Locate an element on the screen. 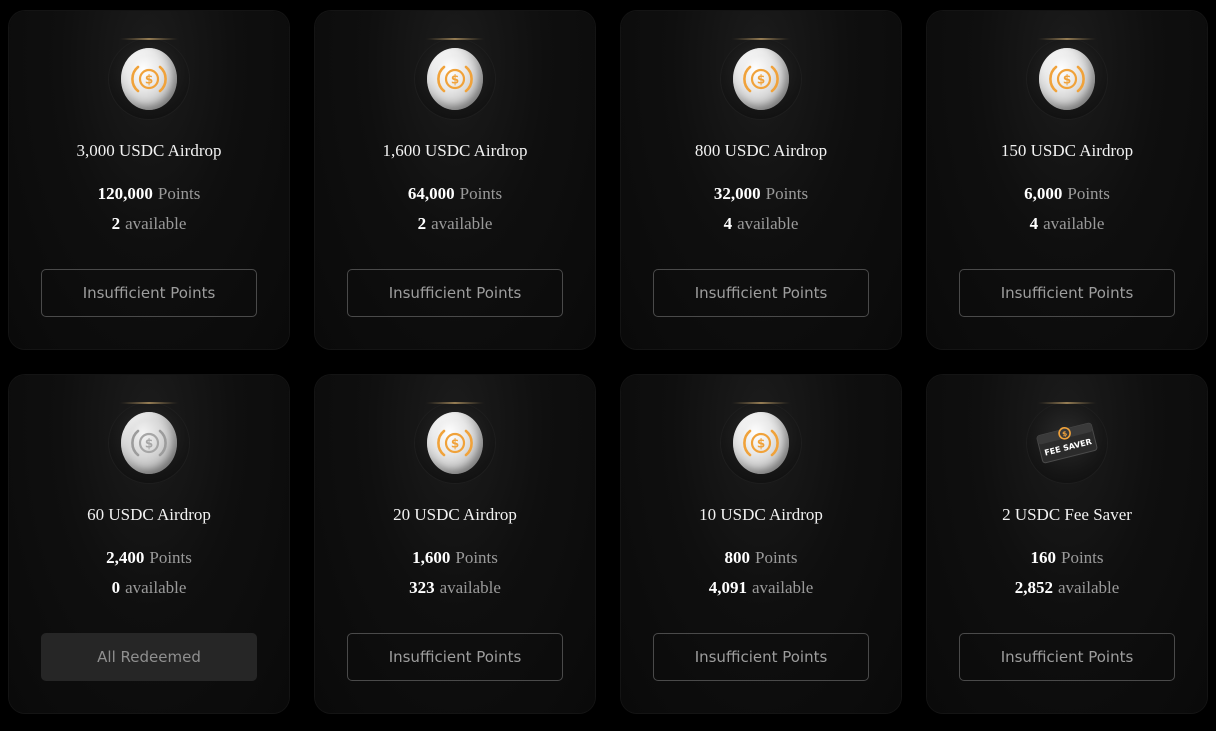 Image resolution: width=1216 pixels, height=731 pixels. points-value: 160 is located at coordinates (1043, 557).